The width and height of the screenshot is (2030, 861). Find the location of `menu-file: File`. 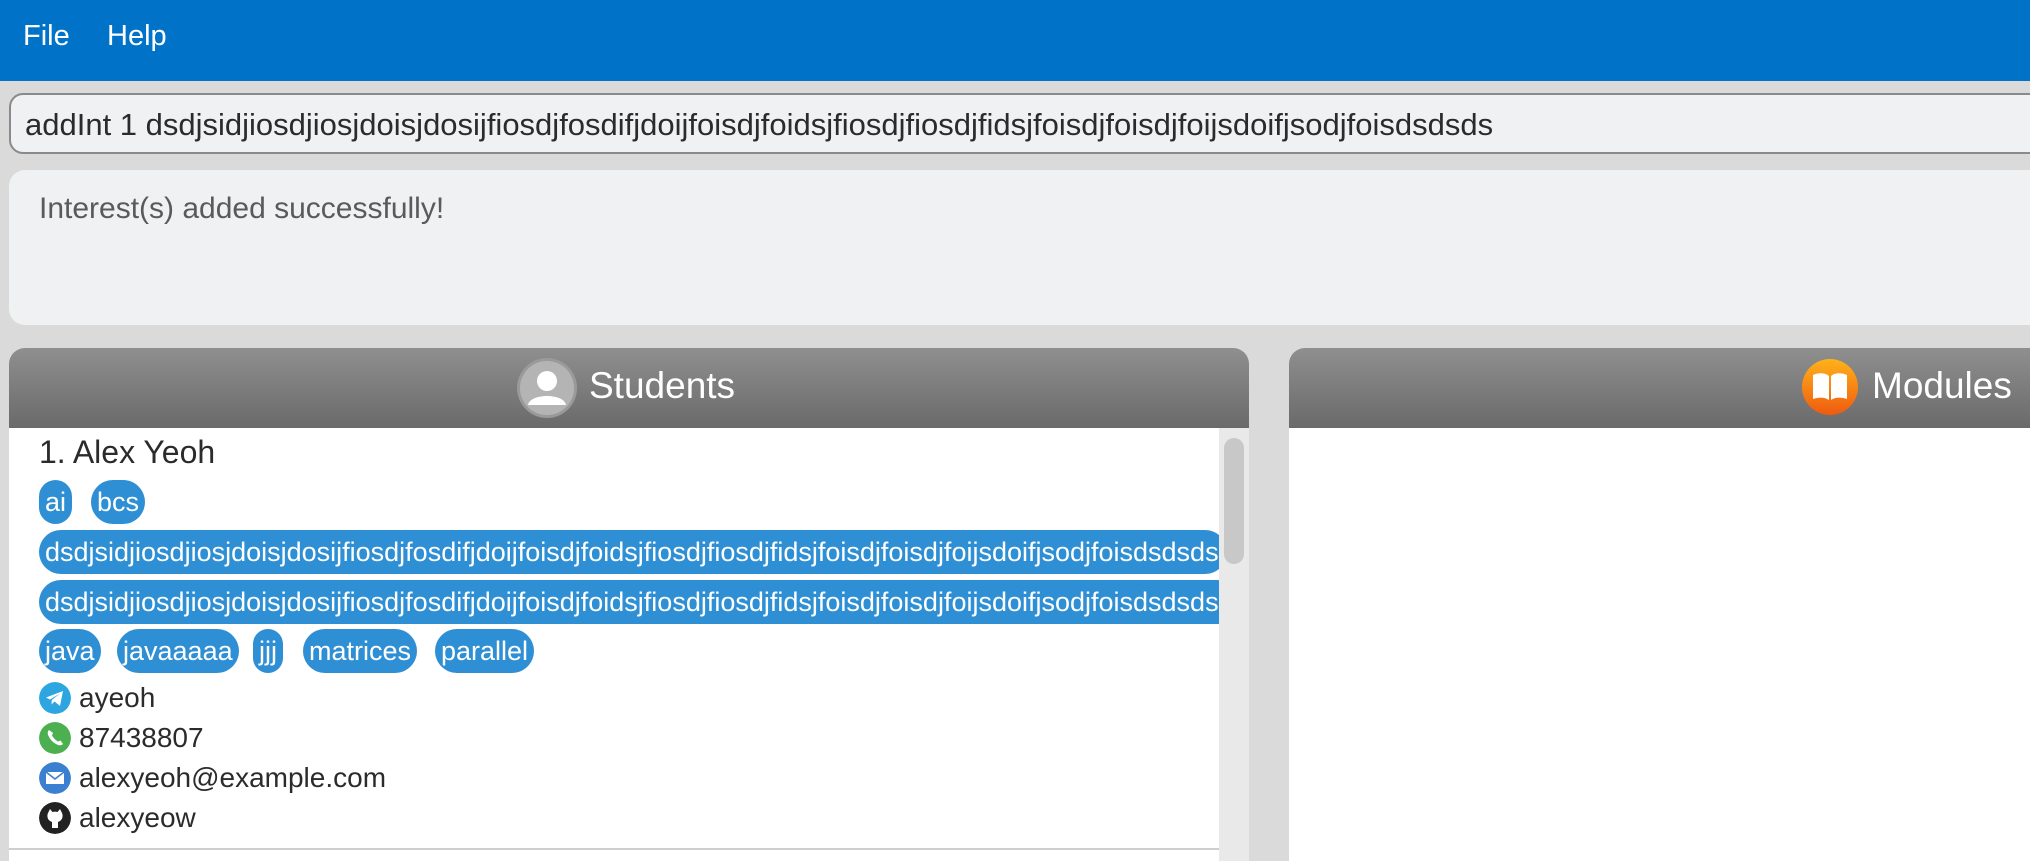

menu-file: File is located at coordinates (46, 36).